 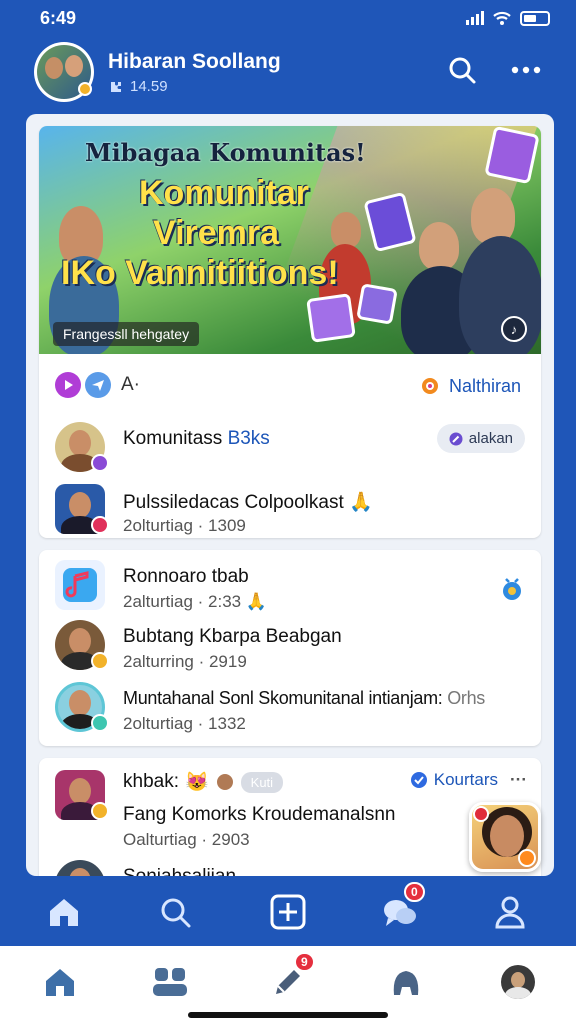 I want to click on alarm-icon, so click(x=512, y=589).